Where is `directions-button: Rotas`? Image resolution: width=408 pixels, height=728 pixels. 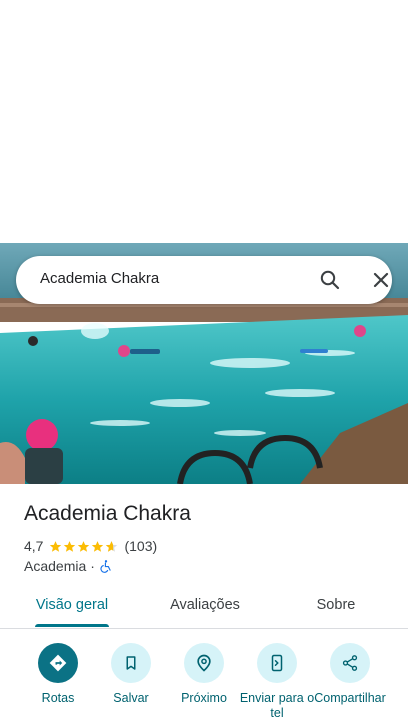 directions-button: Rotas is located at coordinates (58, 674).